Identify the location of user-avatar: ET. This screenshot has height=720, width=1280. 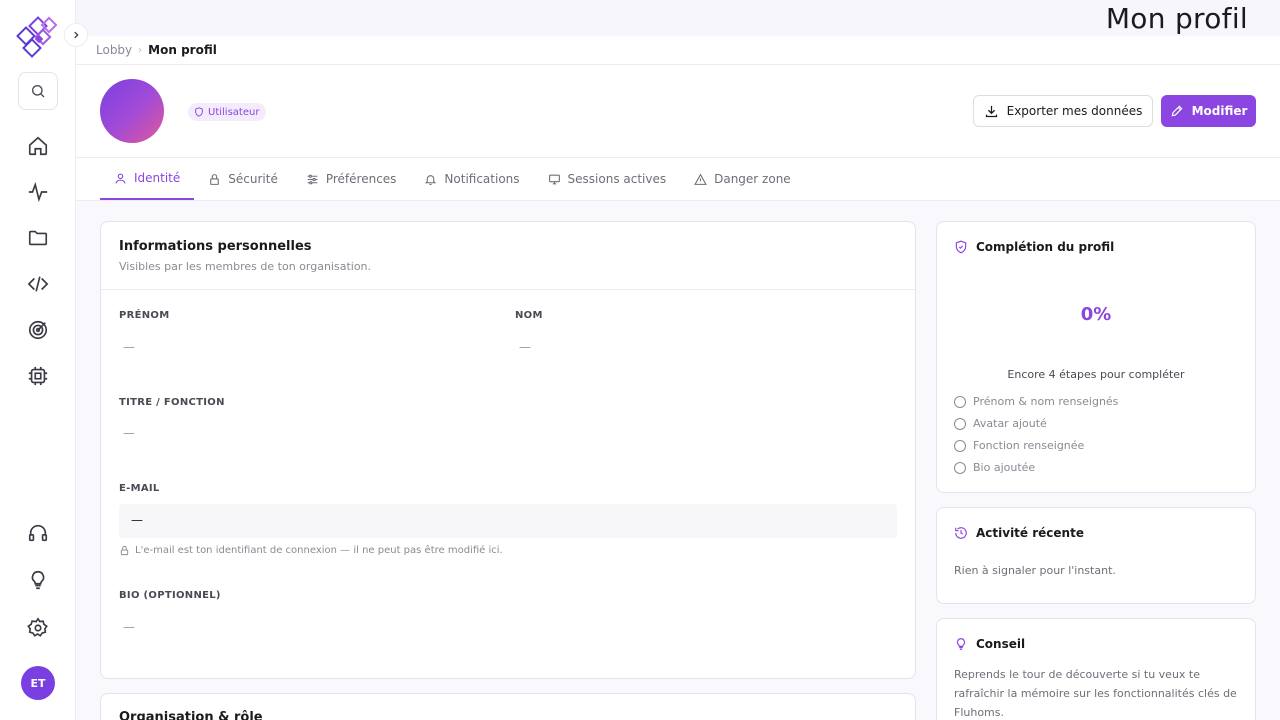
(38, 683).